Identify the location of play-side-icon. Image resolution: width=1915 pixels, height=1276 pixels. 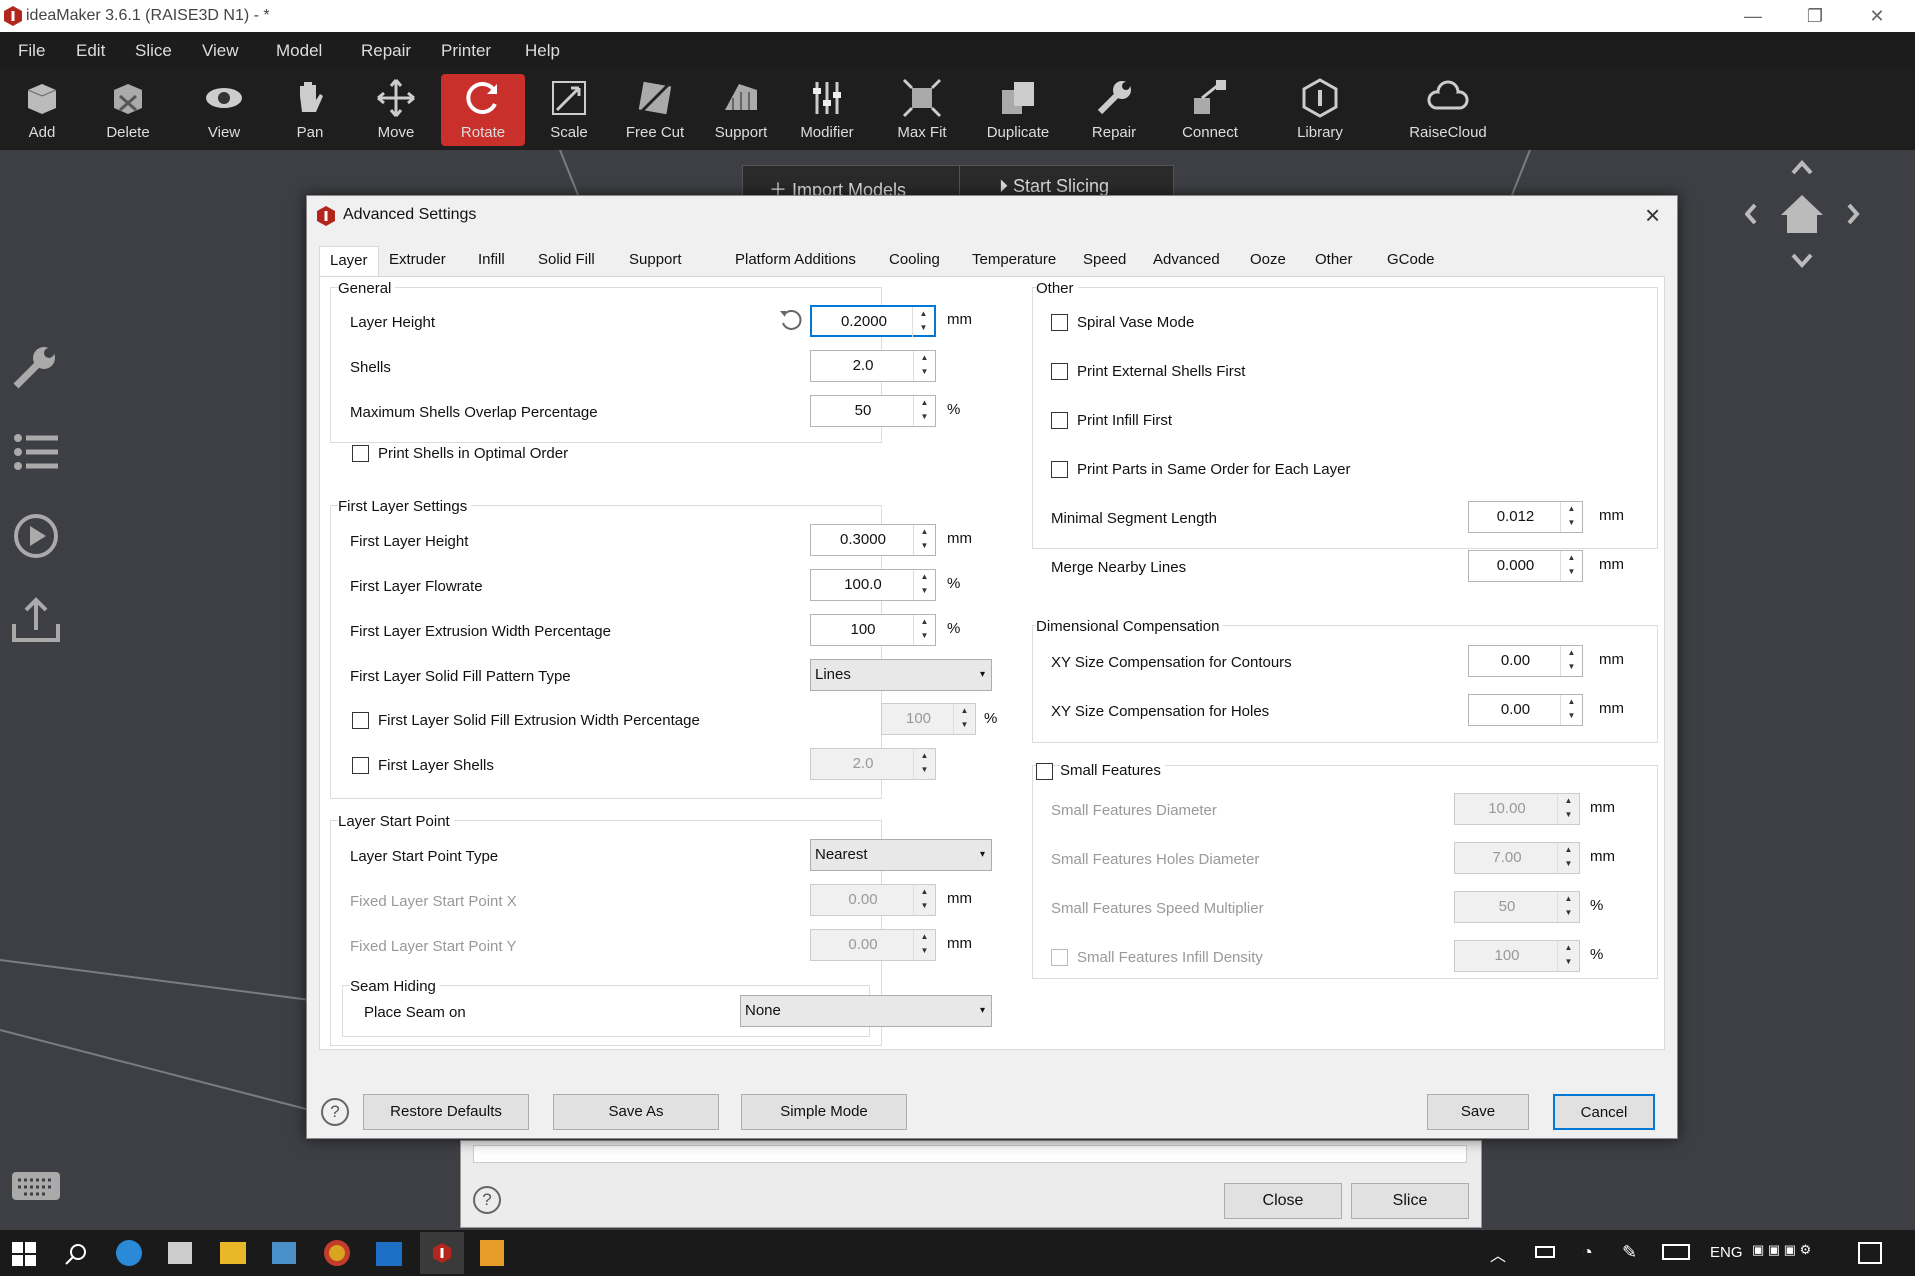
(36, 536).